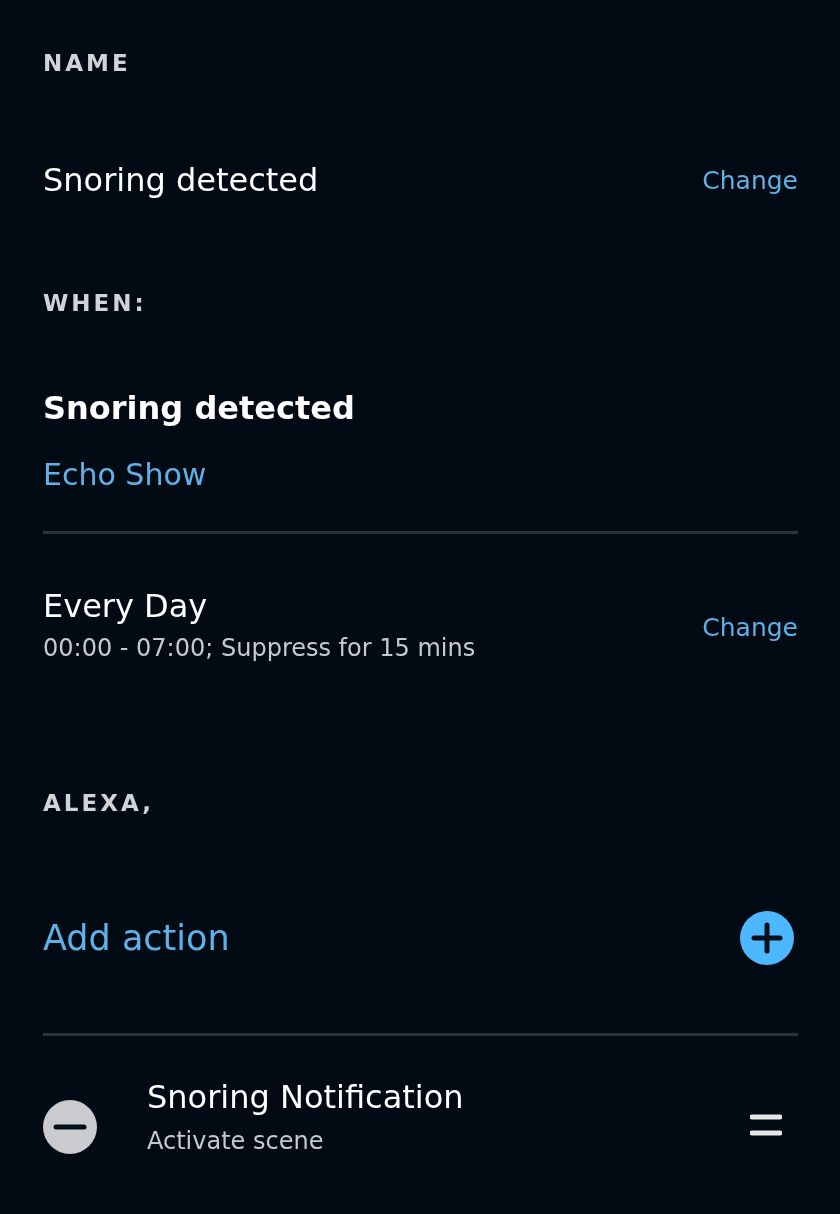  What do you see at coordinates (766, 1125) in the screenshot?
I see `drag-handle-icon` at bounding box center [766, 1125].